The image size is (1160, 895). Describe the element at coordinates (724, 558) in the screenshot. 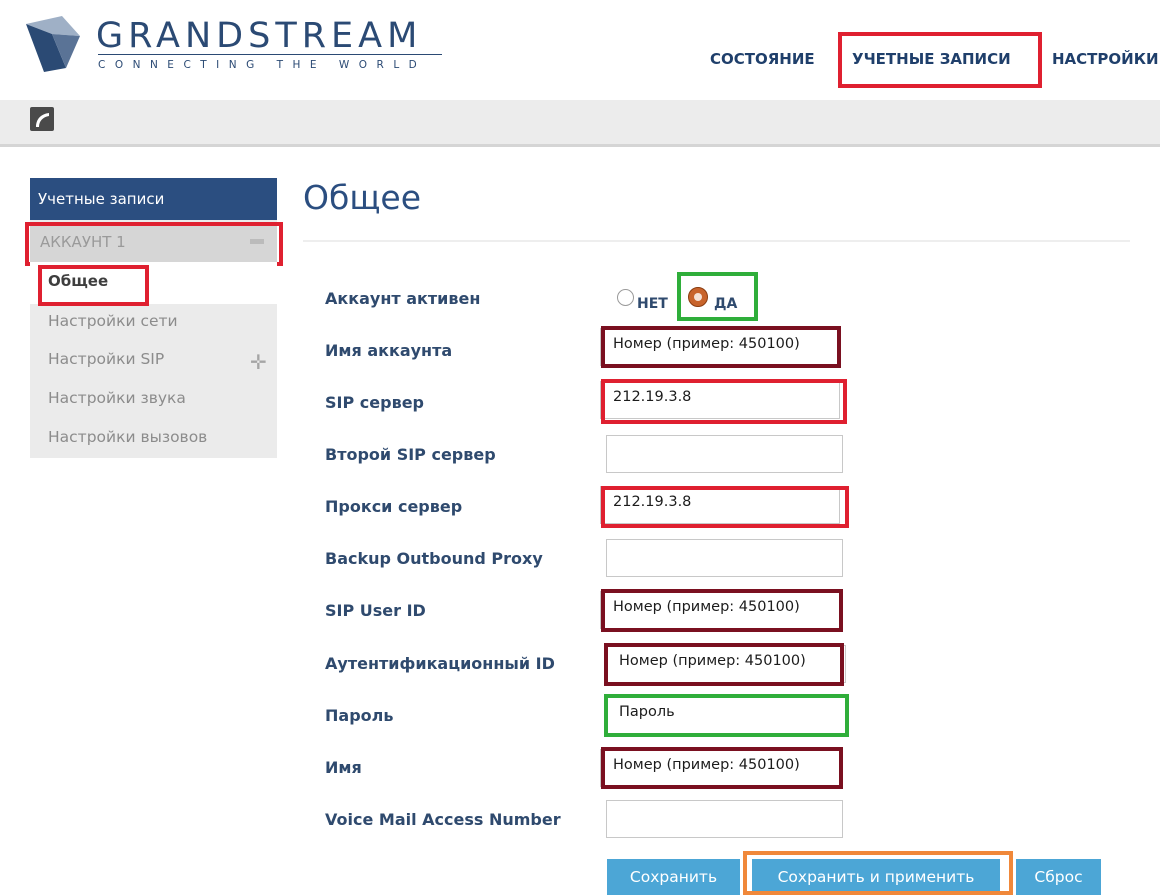

I see `backup-proxy-input` at that location.